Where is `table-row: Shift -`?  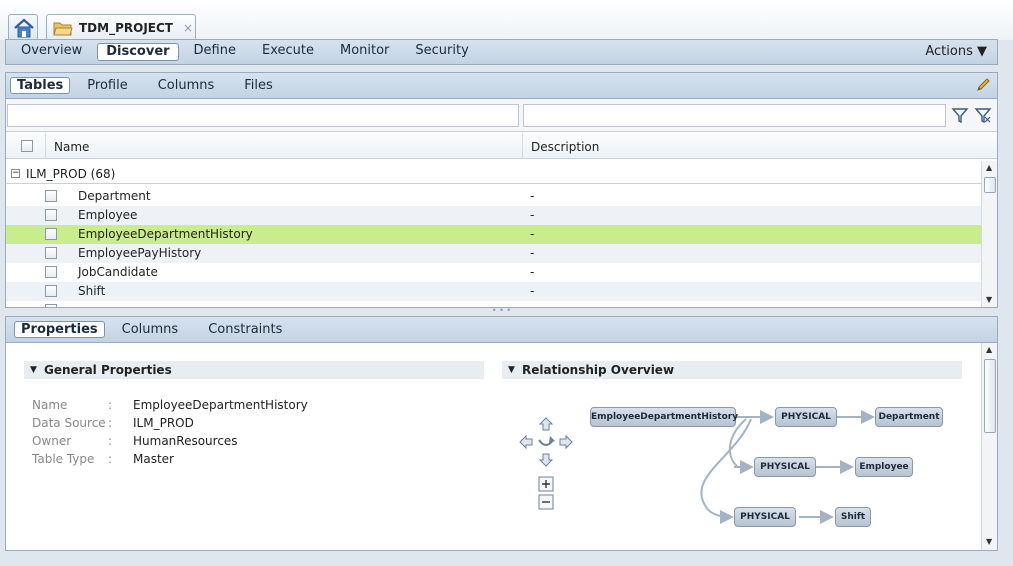 table-row: Shift - is located at coordinates (493, 291).